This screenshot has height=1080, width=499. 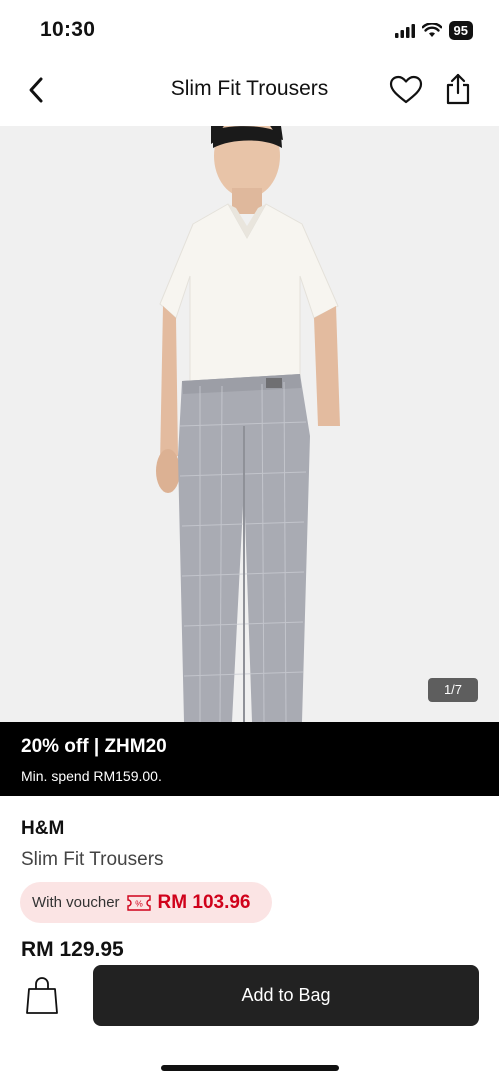 I want to click on image-counter: 1/7, so click(x=453, y=690).